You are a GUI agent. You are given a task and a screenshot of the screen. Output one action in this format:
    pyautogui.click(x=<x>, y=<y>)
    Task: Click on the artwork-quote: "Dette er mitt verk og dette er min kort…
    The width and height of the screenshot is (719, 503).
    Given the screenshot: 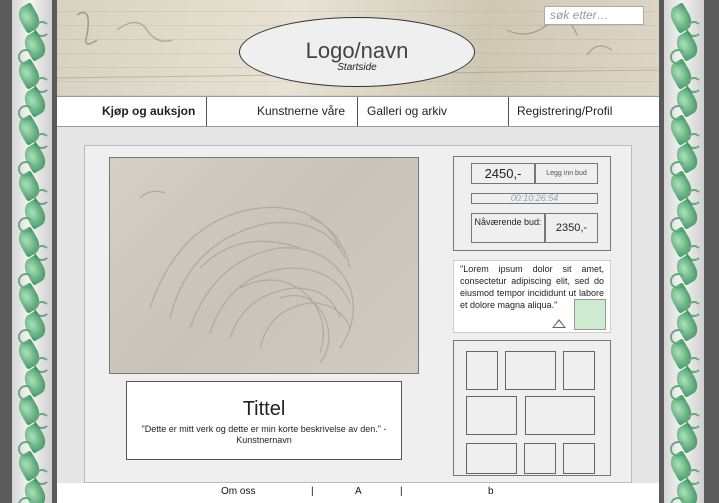 What is the action you would take?
    pyautogui.click(x=264, y=434)
    